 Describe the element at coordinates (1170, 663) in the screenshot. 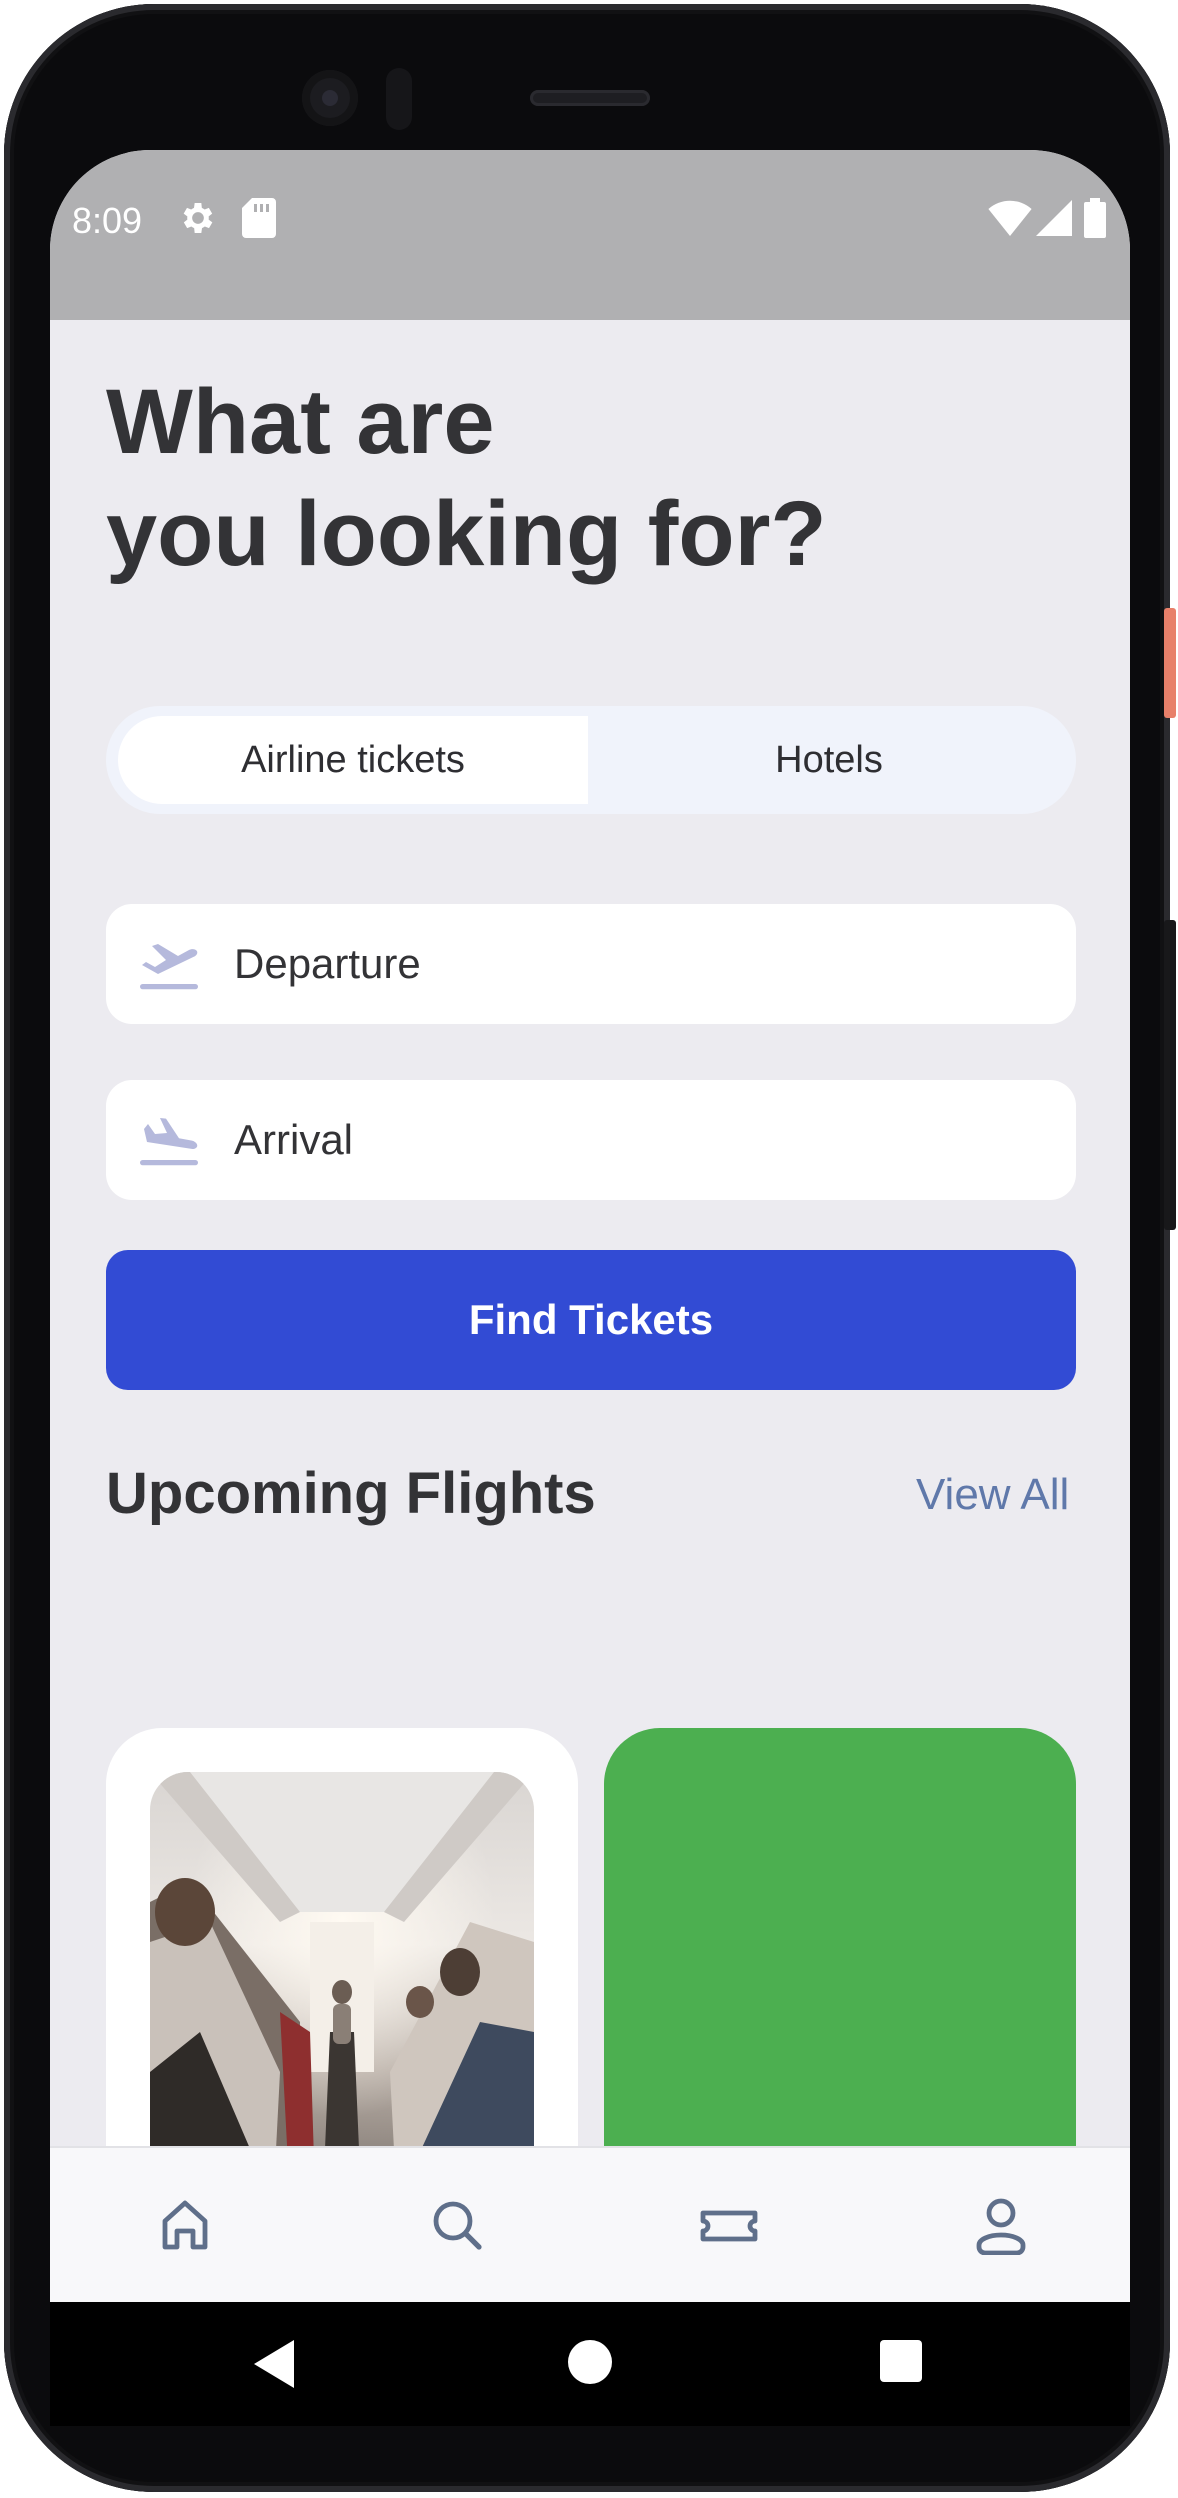

I see `power-button` at that location.